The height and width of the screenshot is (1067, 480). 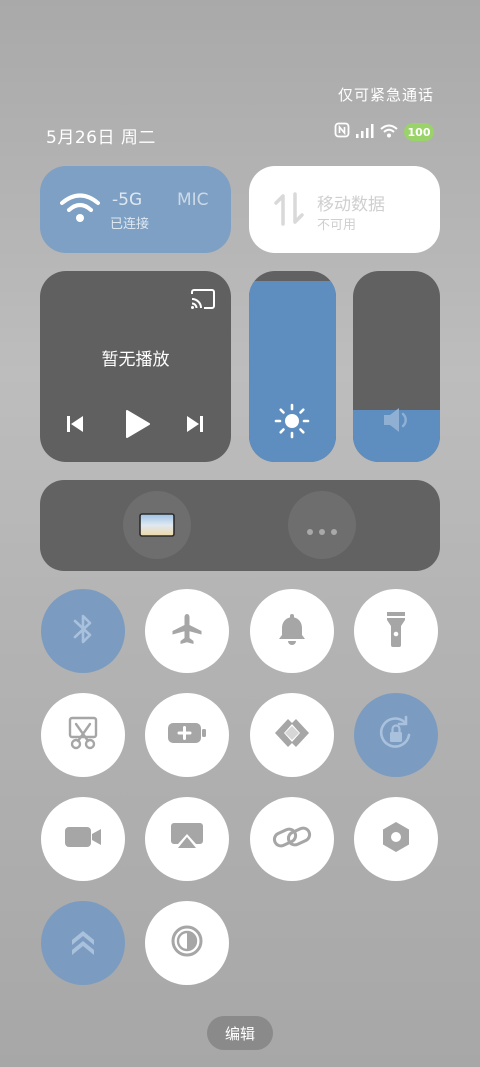 What do you see at coordinates (342, 132) in the screenshot?
I see `nfc-icon` at bounding box center [342, 132].